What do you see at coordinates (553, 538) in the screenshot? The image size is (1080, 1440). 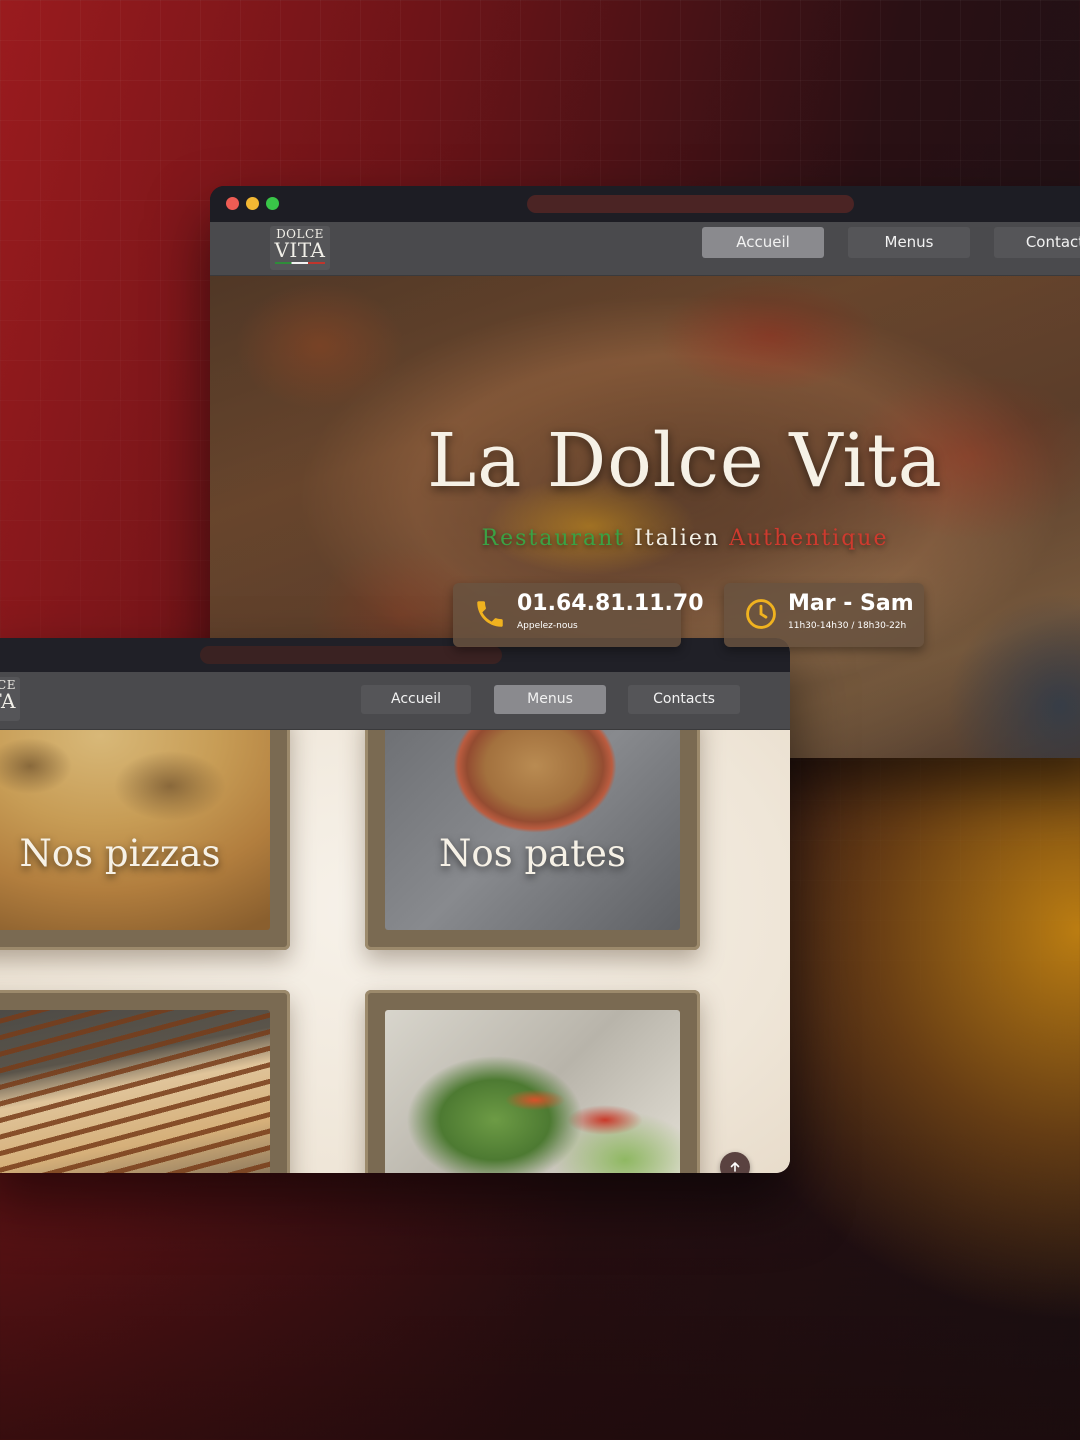 I see `subtitle-word-restaurant: Restaurant` at bounding box center [553, 538].